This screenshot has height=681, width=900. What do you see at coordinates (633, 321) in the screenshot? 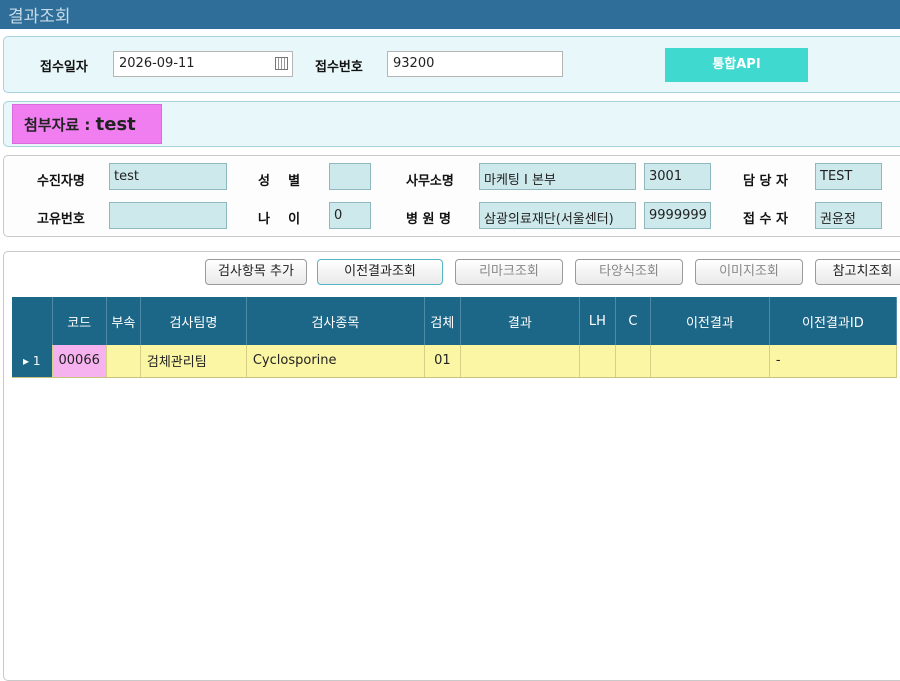
I see `col-c: C` at bounding box center [633, 321].